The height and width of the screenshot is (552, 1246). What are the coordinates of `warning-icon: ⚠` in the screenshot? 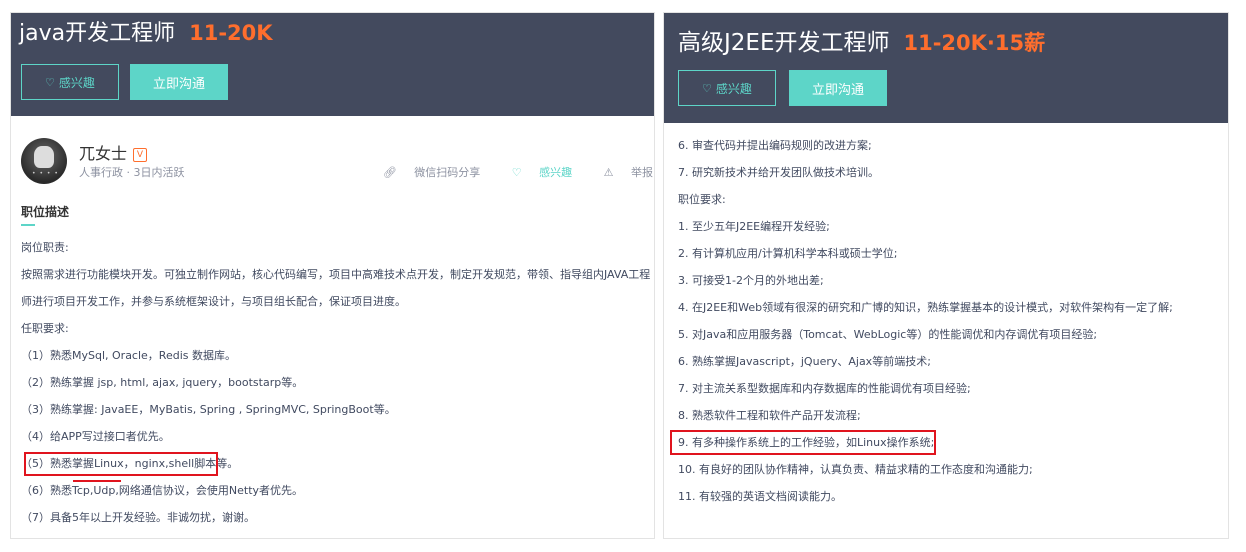 It's located at (610, 172).